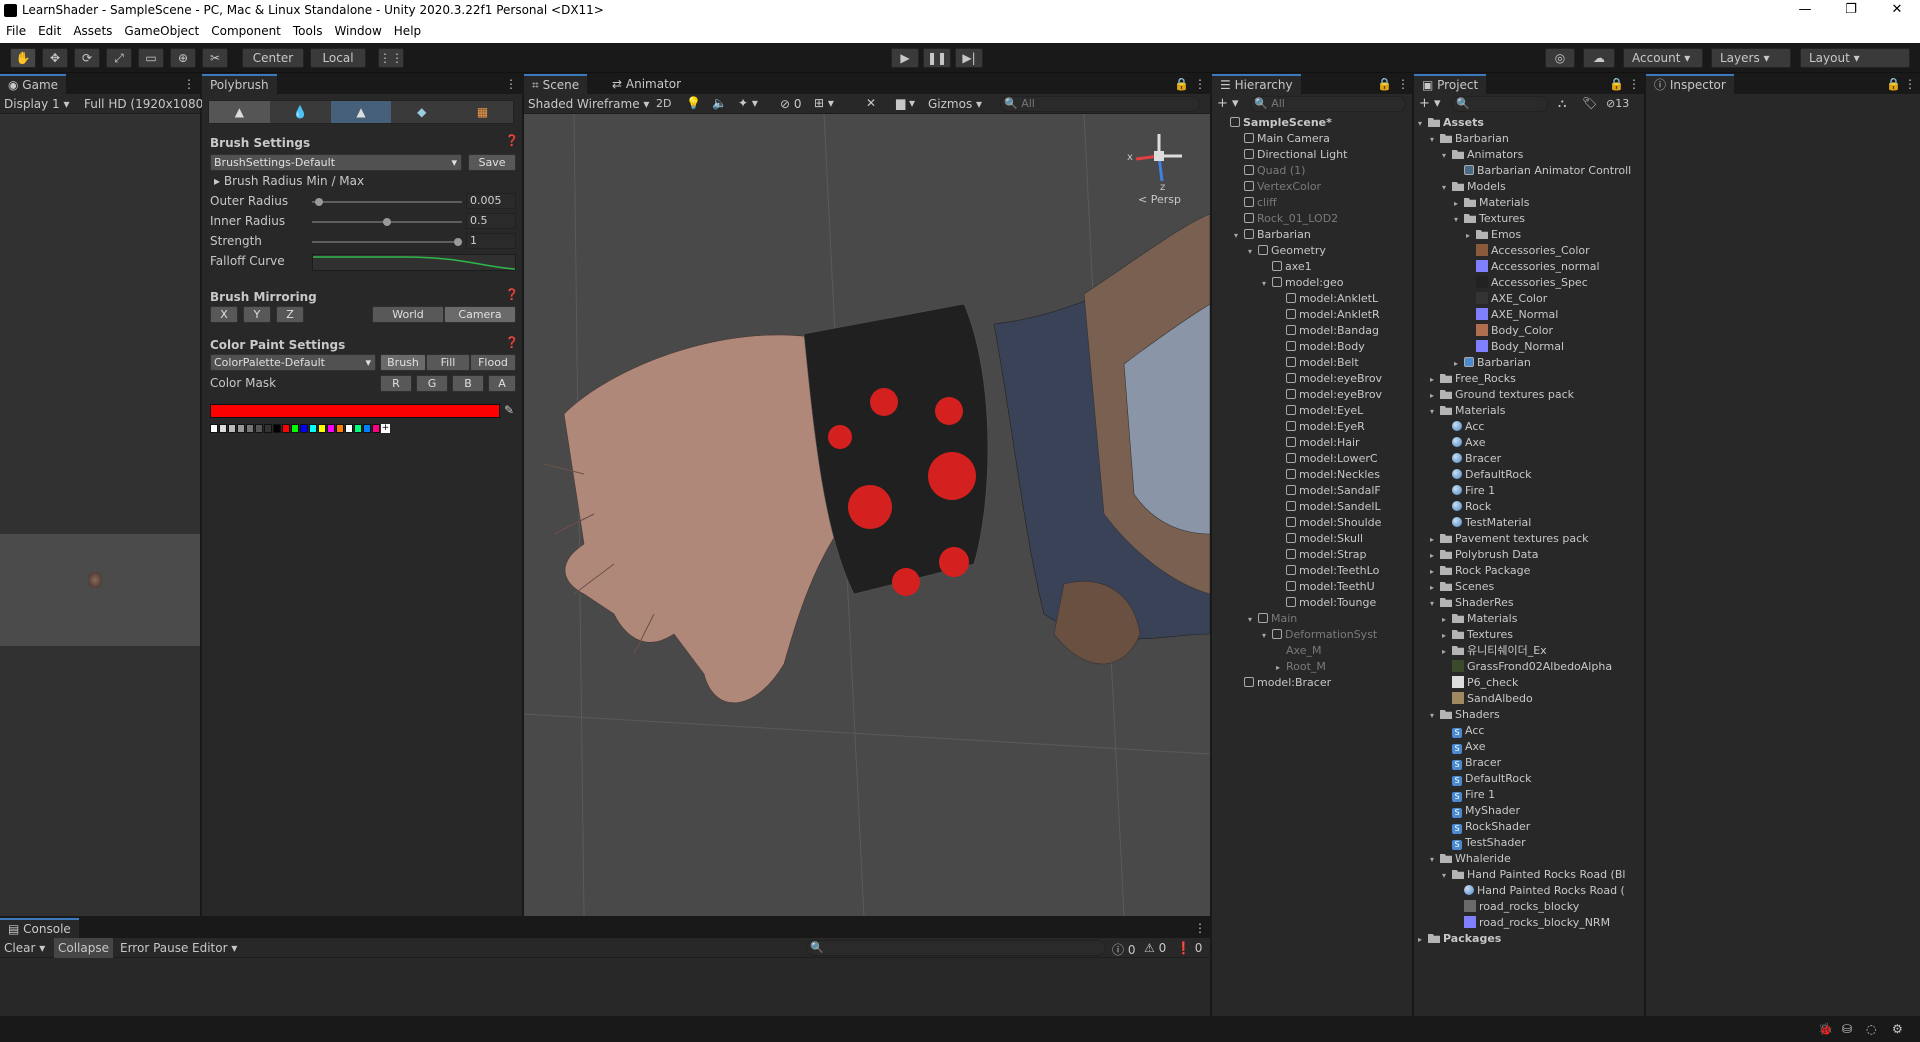 This screenshot has width=1920, height=1042. What do you see at coordinates (1533, 874) in the screenshot?
I see `project-item: ▾ Hand Painted Rocks Road (Bl` at bounding box center [1533, 874].